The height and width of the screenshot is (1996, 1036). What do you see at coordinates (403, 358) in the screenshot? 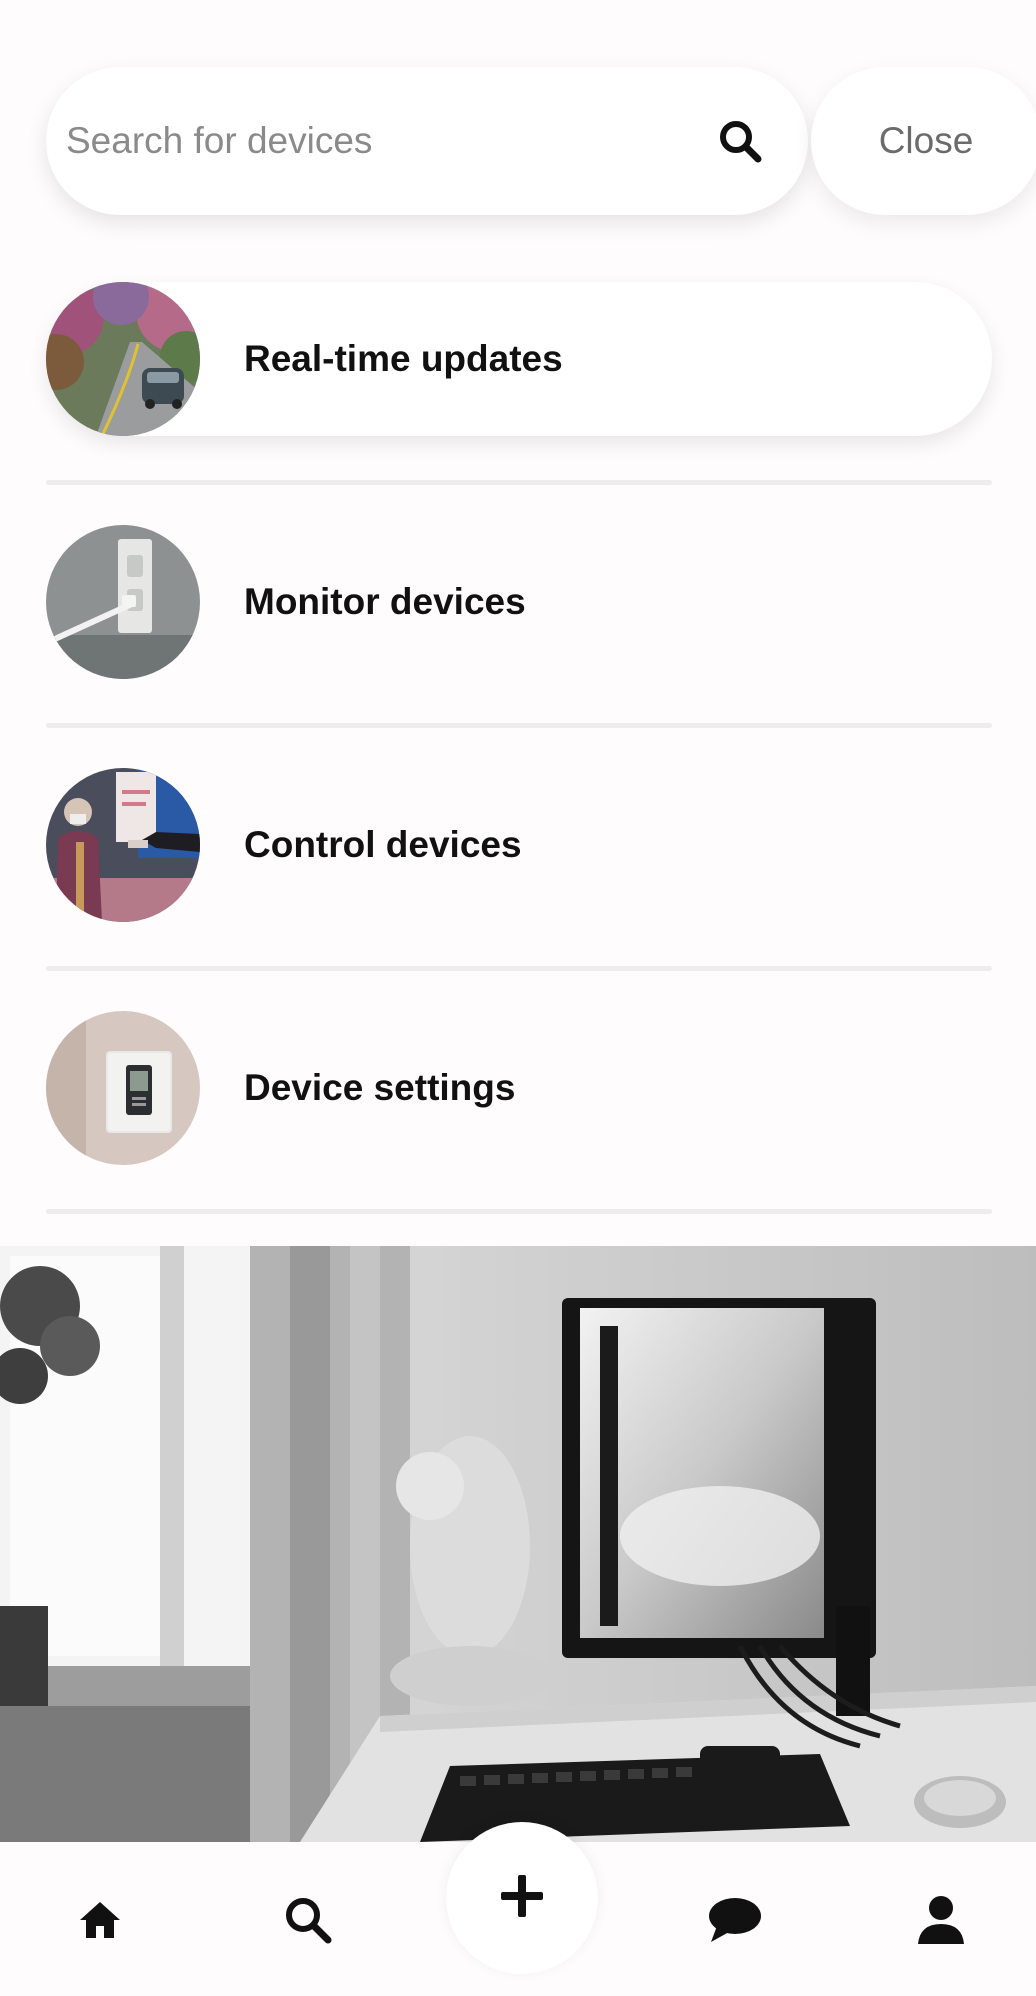
I see `menu-item-label: Real-time updates` at bounding box center [403, 358].